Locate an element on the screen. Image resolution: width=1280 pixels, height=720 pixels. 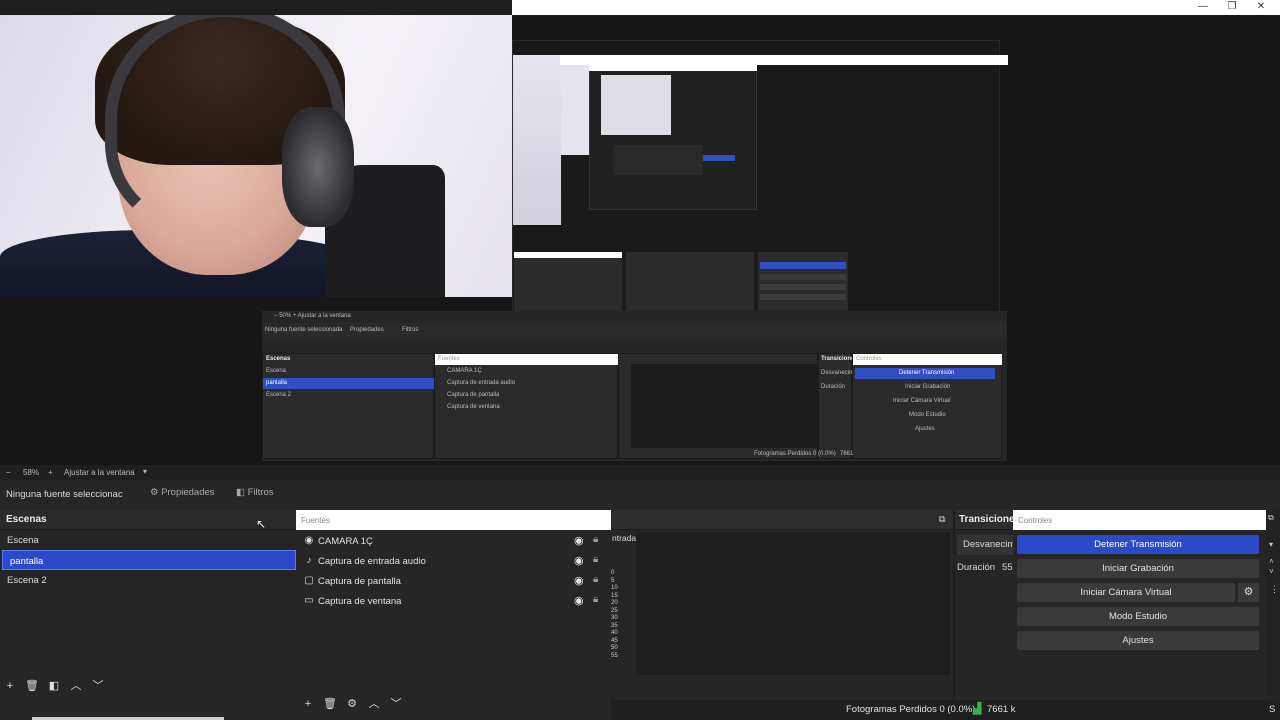
nested-scenes: Escenas Escena pantalla Escena 2 is located at coordinates (348, 406).